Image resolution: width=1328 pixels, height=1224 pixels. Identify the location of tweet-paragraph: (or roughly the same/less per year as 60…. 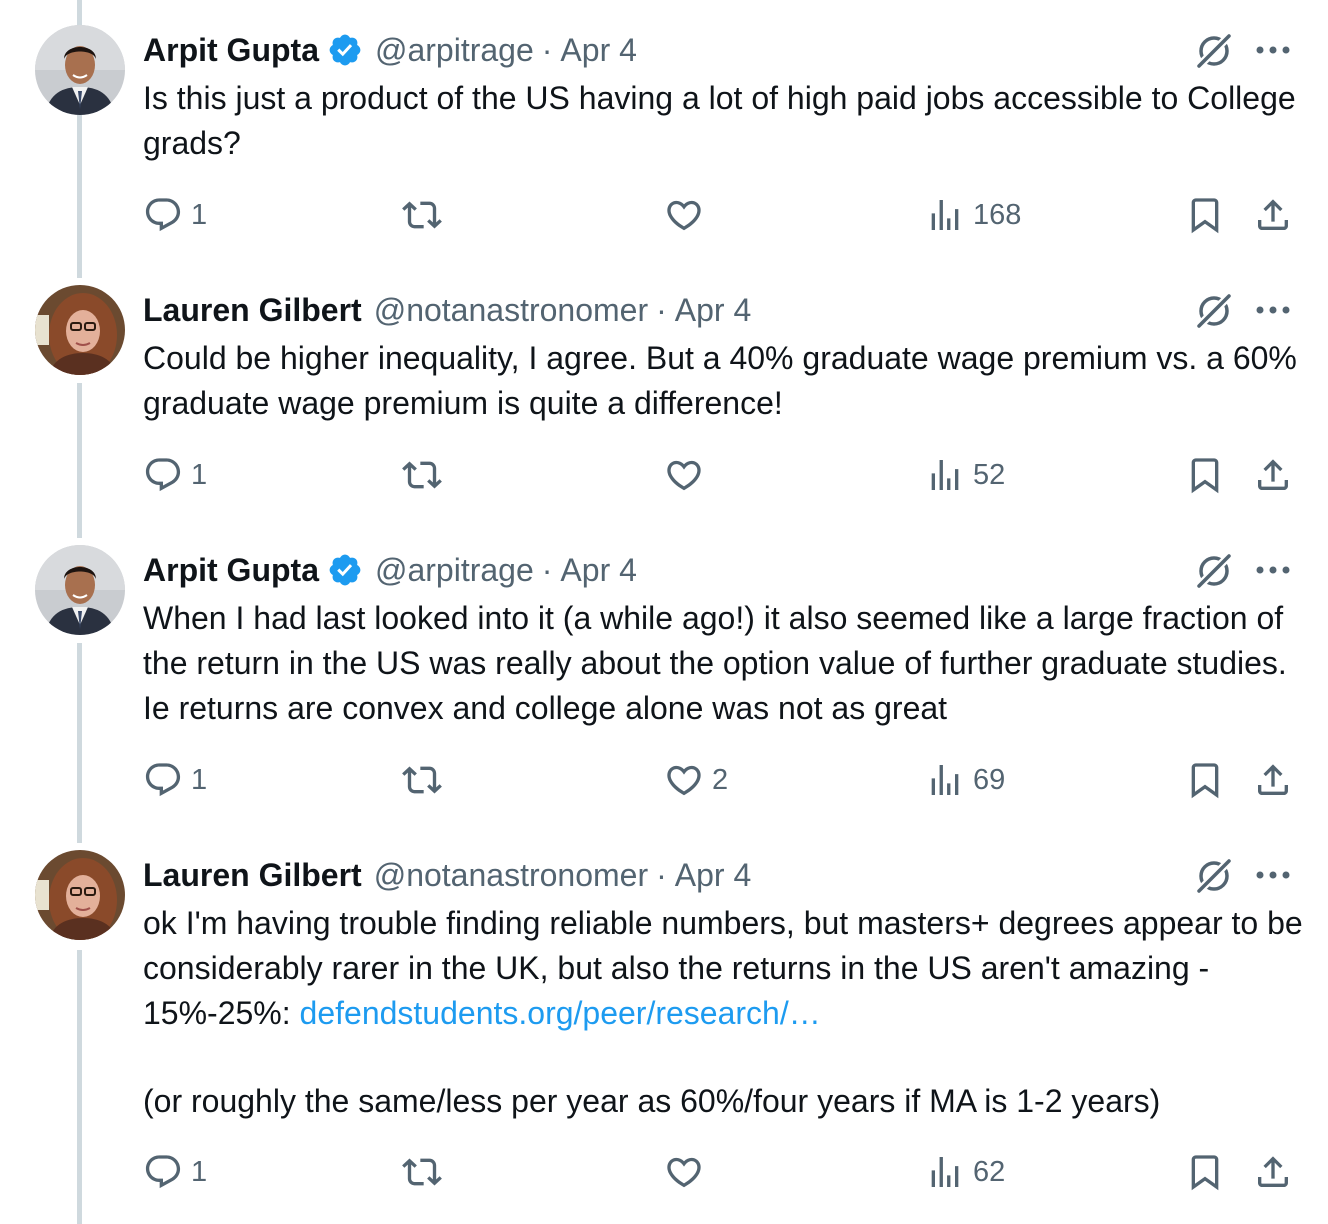
(652, 1101).